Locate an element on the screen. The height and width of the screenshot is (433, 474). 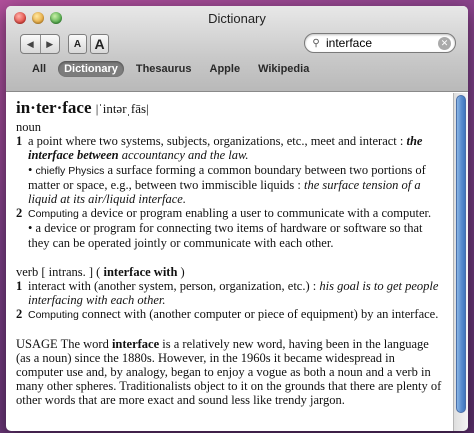
back-forward-group: ◀ ▶ is located at coordinates (40, 44).